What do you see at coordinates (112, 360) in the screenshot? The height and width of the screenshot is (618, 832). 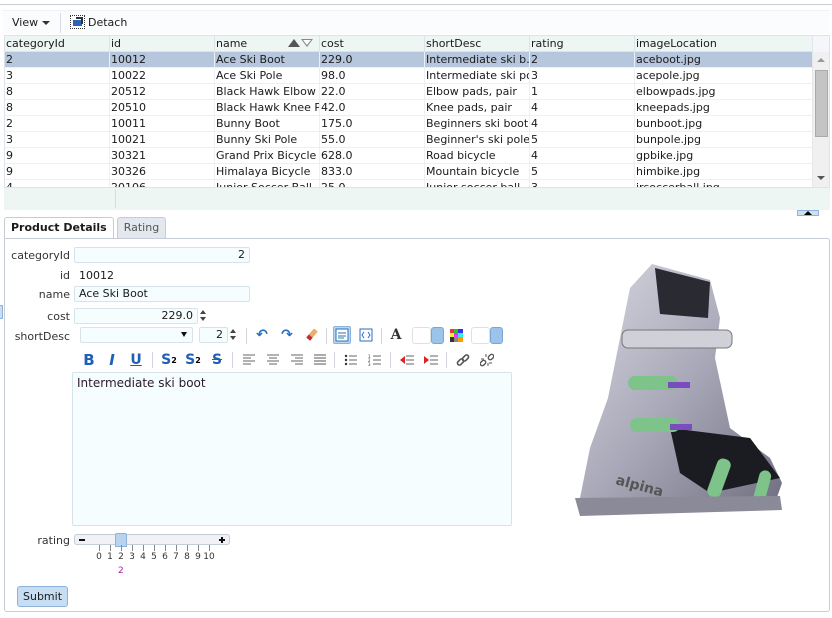 I see `italic-icon: I` at bounding box center [112, 360].